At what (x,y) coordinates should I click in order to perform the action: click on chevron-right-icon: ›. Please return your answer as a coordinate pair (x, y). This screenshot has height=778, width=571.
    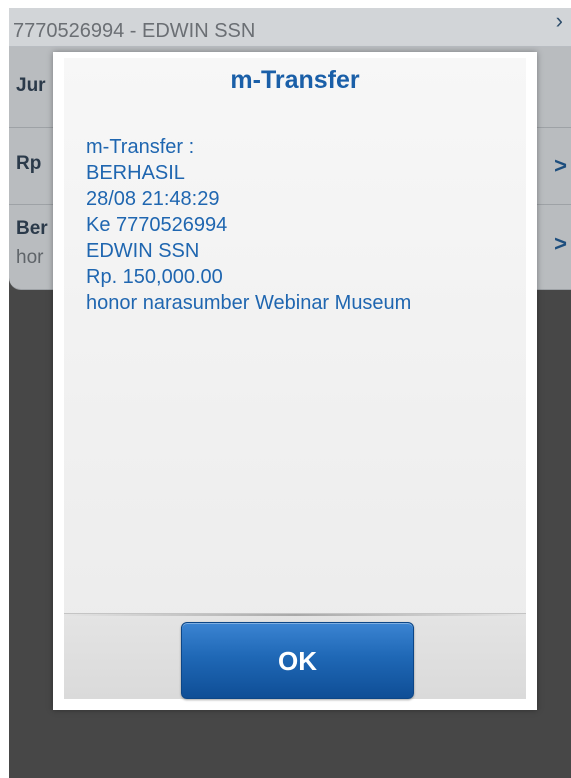
    Looking at the image, I should click on (559, 20).